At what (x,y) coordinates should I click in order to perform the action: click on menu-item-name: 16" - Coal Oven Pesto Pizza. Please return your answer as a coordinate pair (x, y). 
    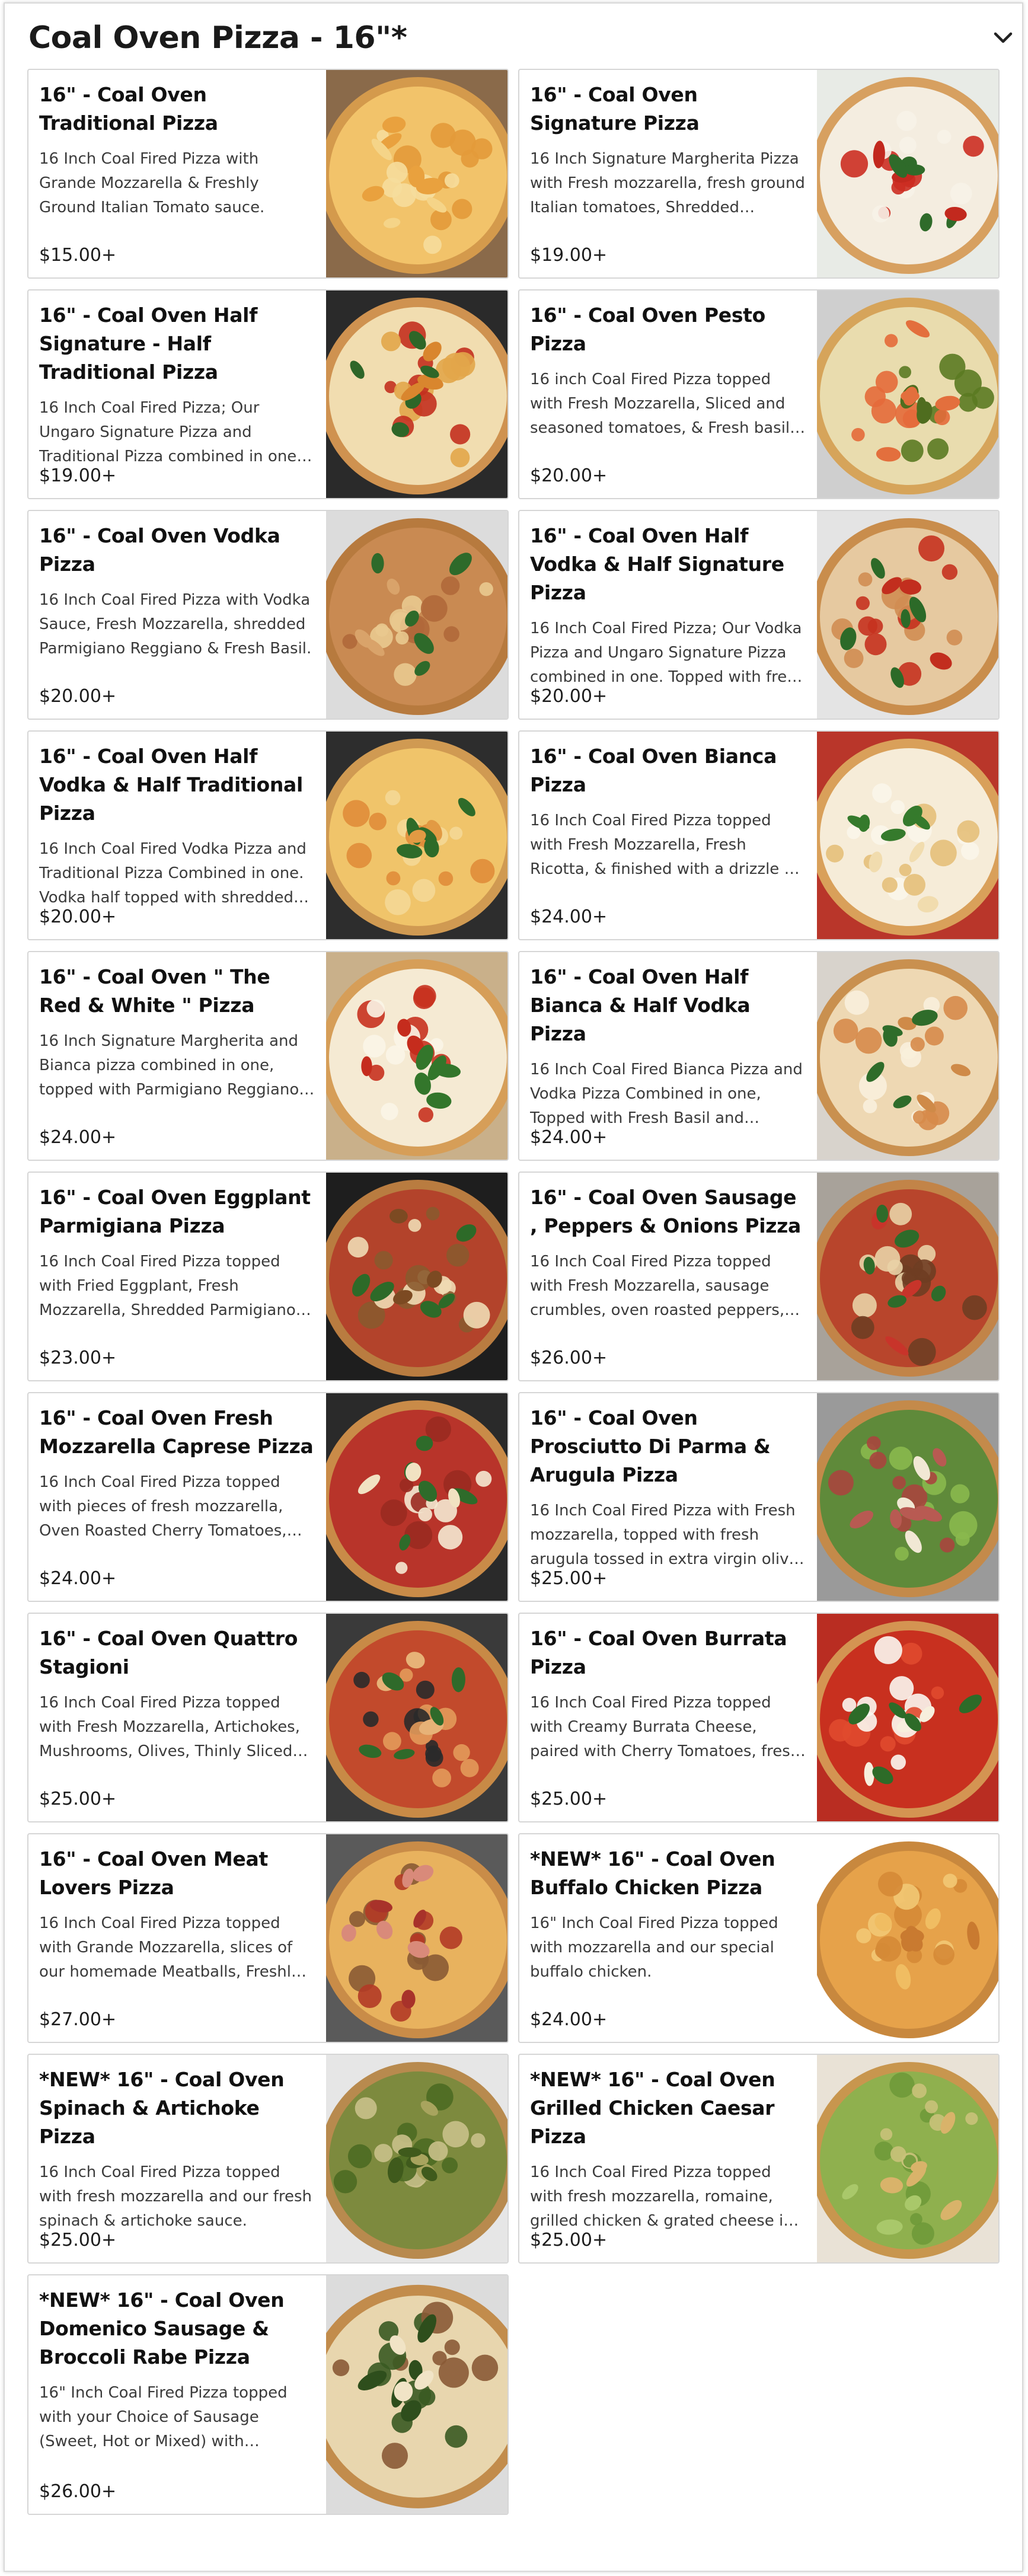
    Looking at the image, I should click on (648, 329).